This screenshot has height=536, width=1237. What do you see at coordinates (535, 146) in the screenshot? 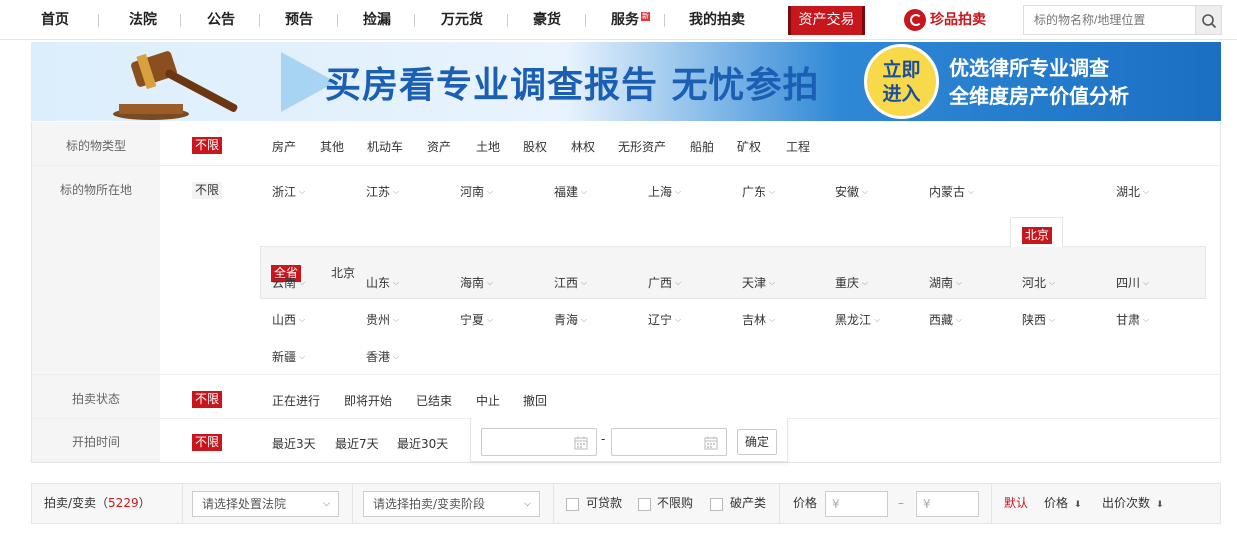
I see `type-option: 股权` at bounding box center [535, 146].